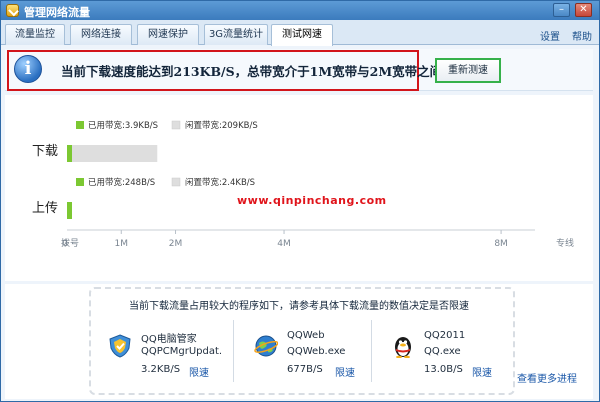 The height and width of the screenshot is (402, 600). I want to click on minimize-button: –, so click(561, 10).